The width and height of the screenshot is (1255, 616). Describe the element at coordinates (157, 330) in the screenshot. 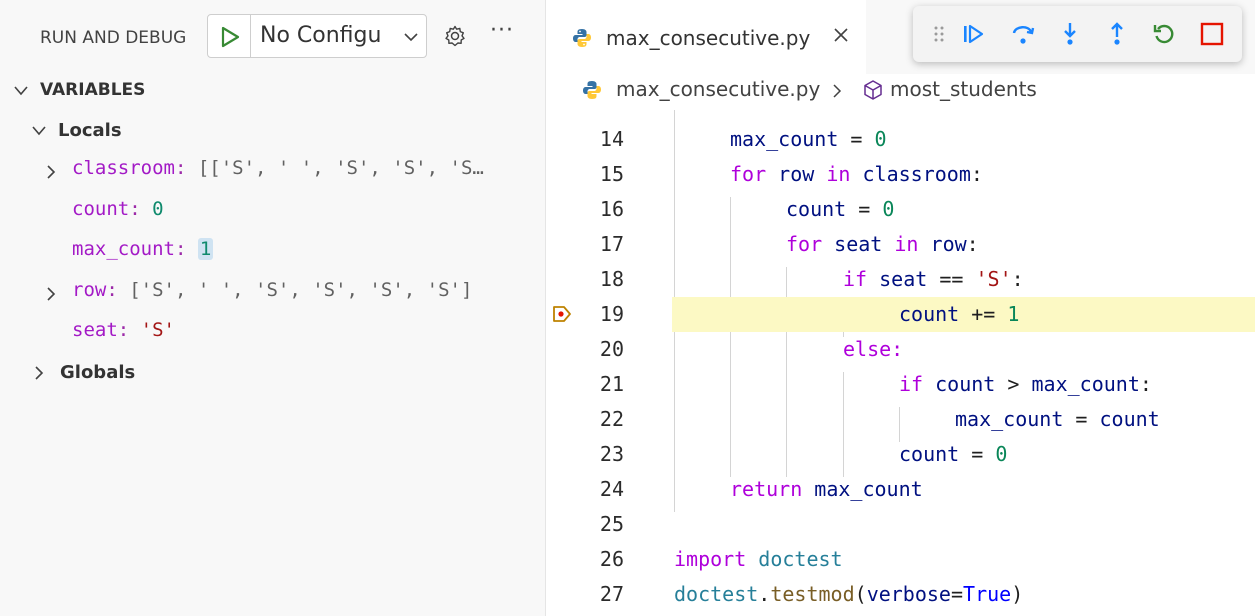

I see `variable-value: 'S'` at that location.